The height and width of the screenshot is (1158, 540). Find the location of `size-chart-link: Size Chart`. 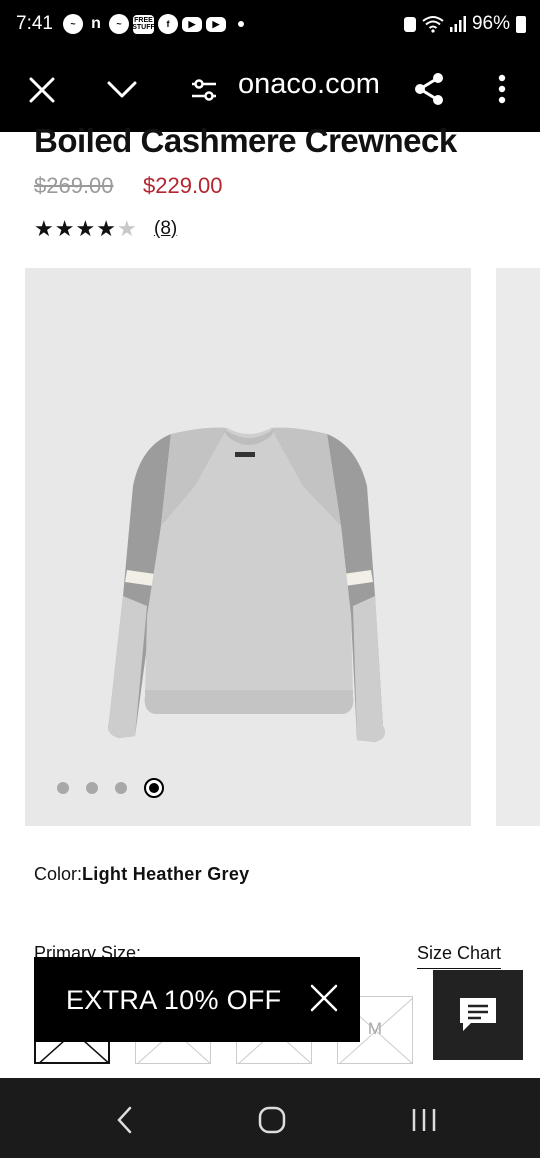

size-chart-link: Size Chart is located at coordinates (459, 956).